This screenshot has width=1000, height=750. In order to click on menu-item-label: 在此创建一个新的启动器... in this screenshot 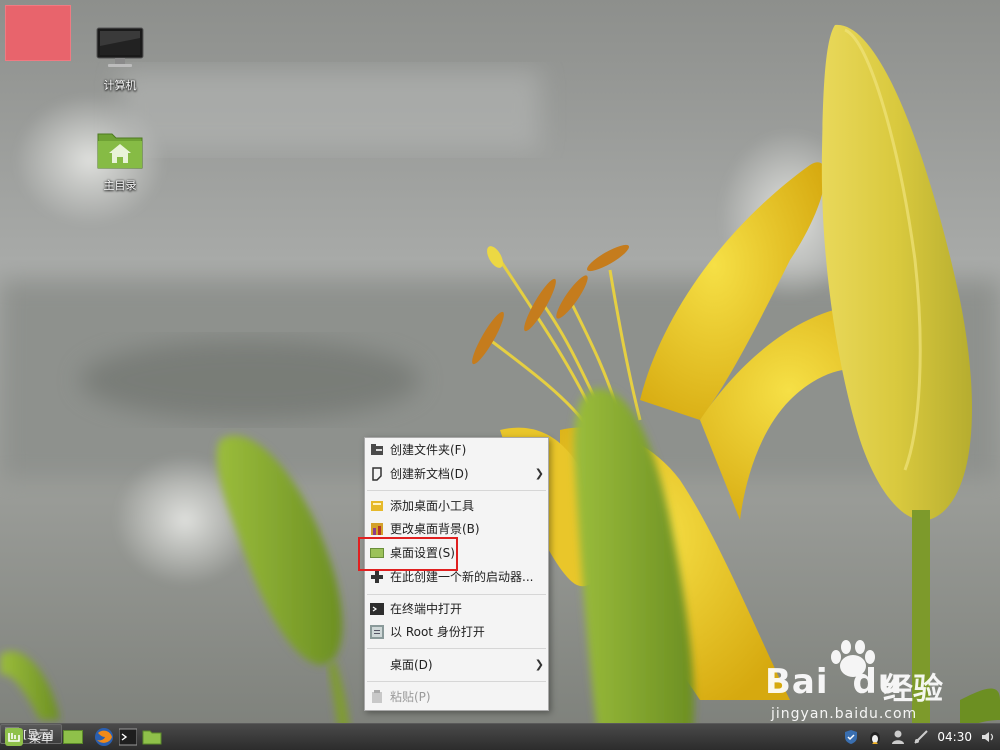, I will do `click(462, 577)`.